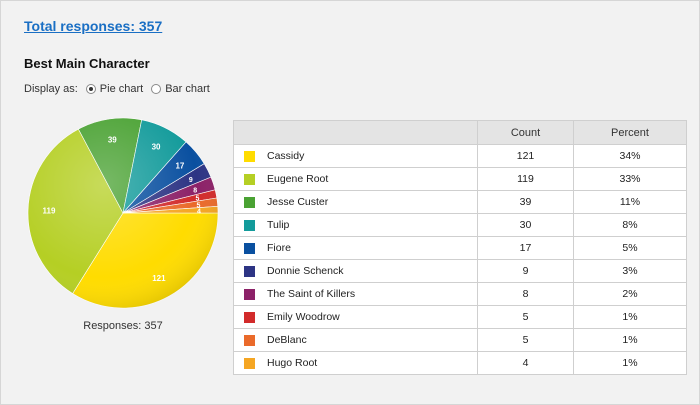 The width and height of the screenshot is (700, 405). What do you see at coordinates (292, 363) in the screenshot?
I see `answer-name: Hugo Root` at bounding box center [292, 363].